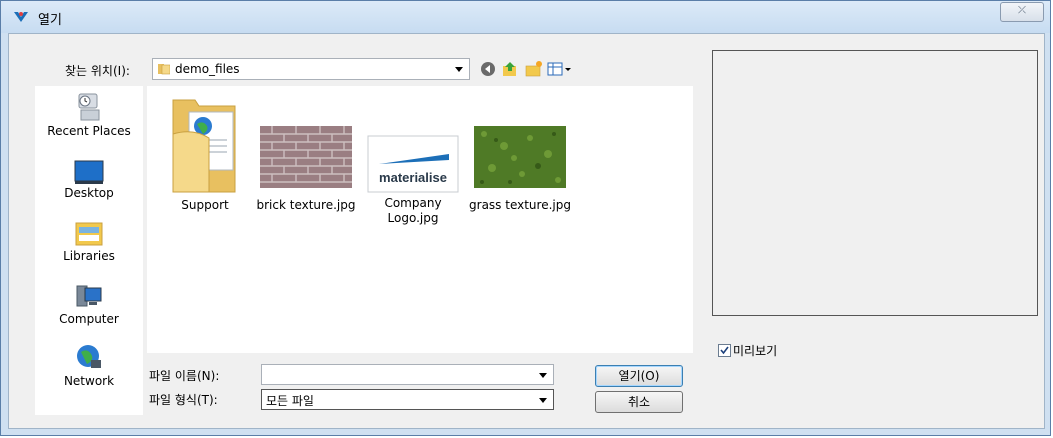 Image resolution: width=1053 pixels, height=438 pixels. What do you see at coordinates (89, 256) in the screenshot?
I see `place-label: Libraries` at bounding box center [89, 256].